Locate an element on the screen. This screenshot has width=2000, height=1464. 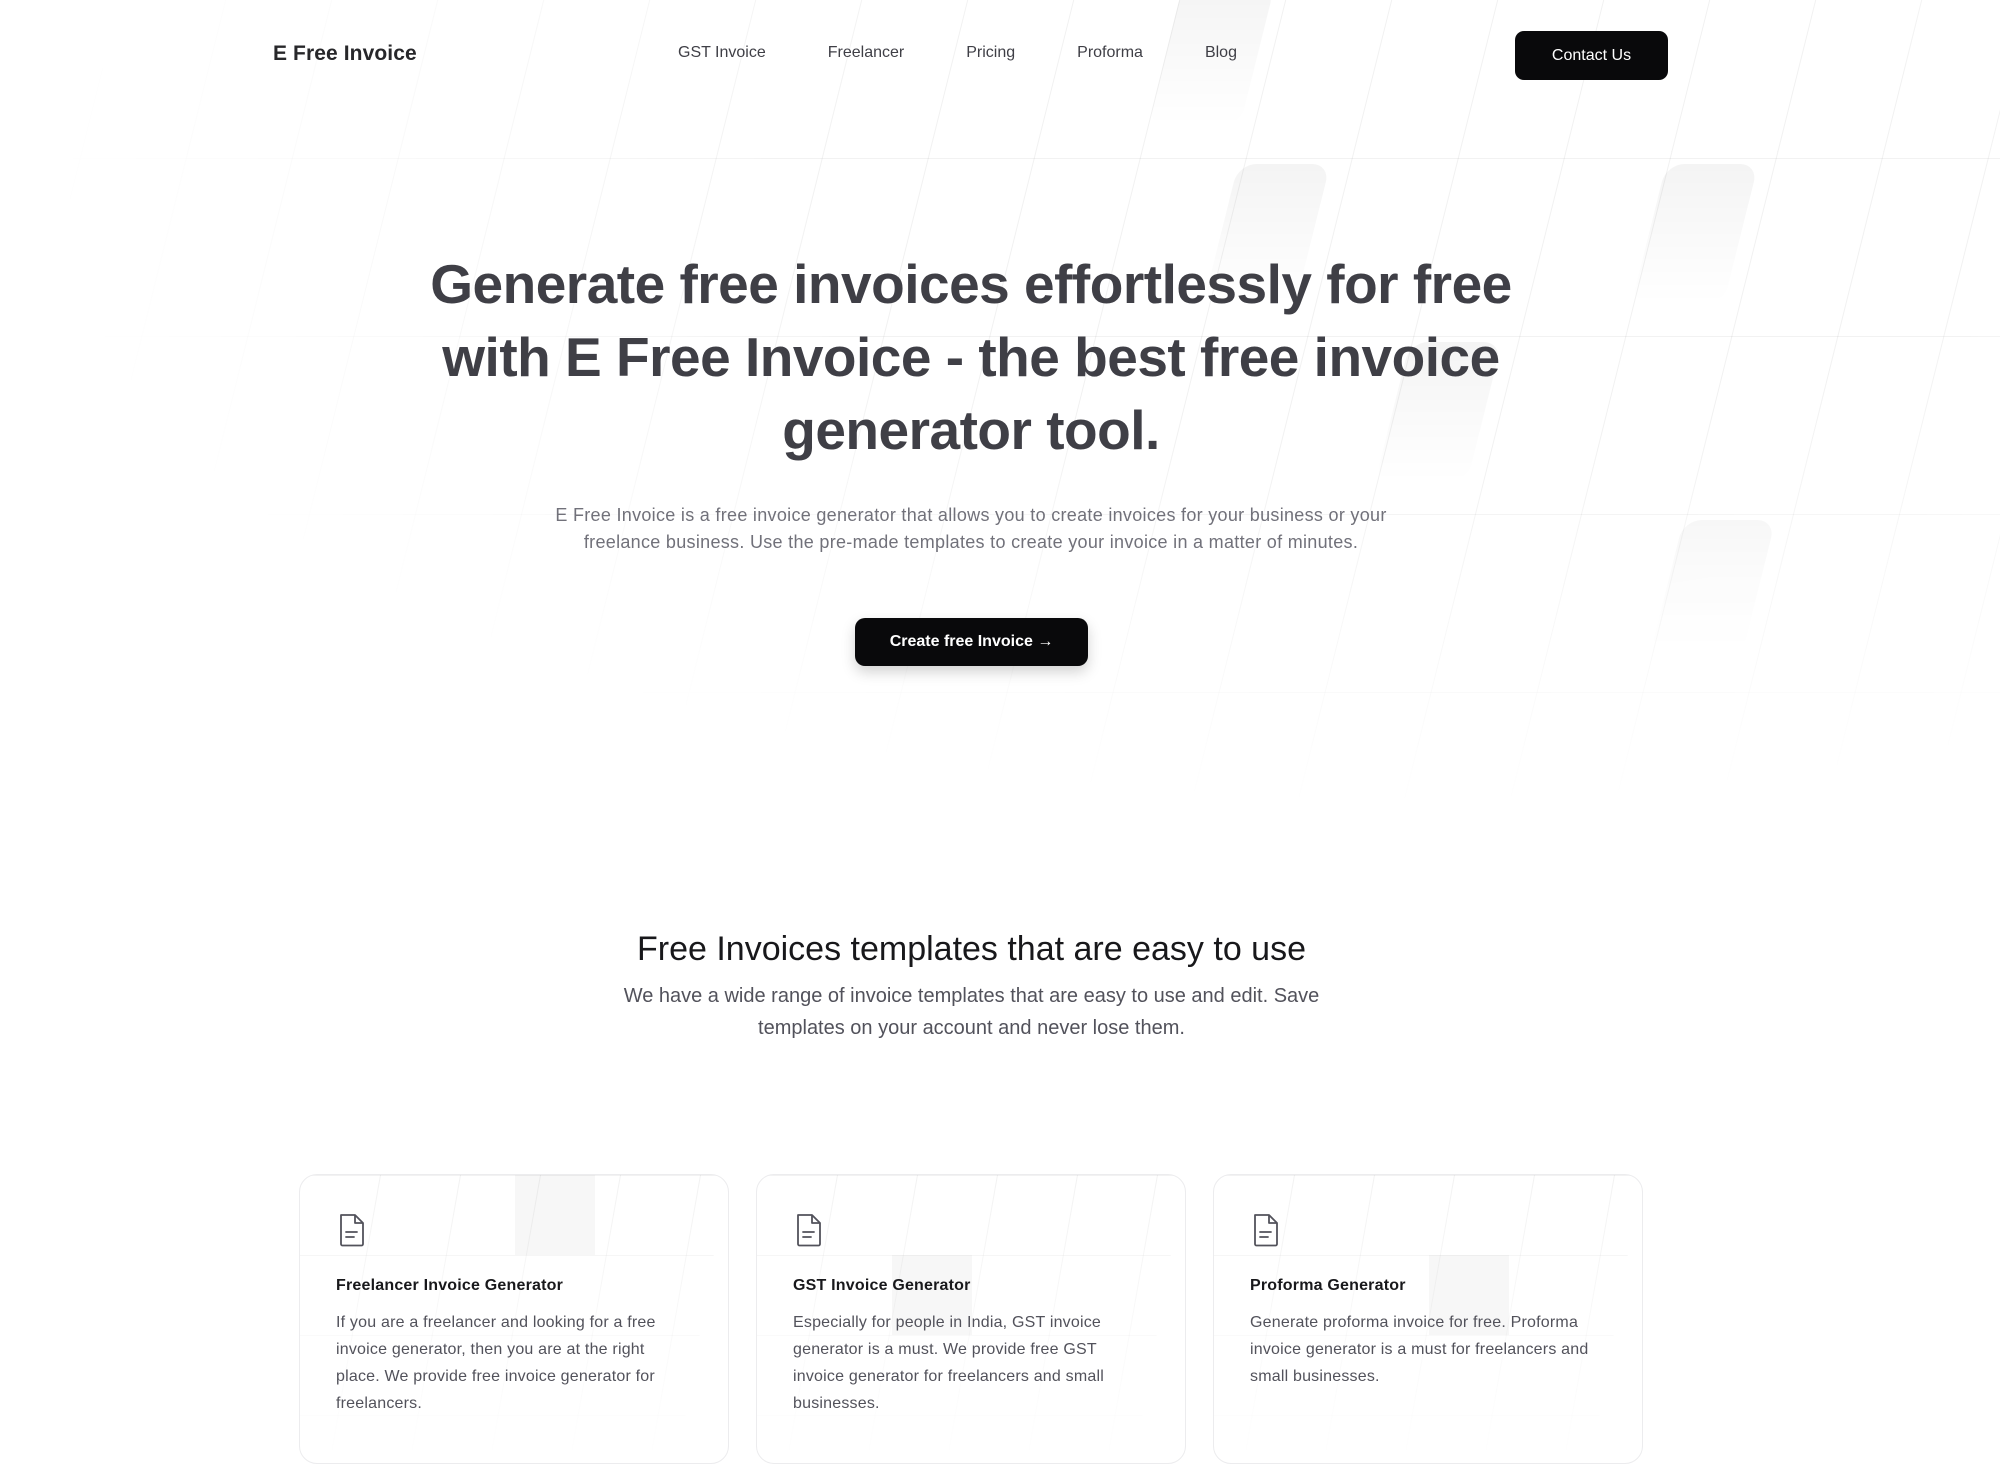
contact-us-button: Contact Us is located at coordinates (1591, 55).